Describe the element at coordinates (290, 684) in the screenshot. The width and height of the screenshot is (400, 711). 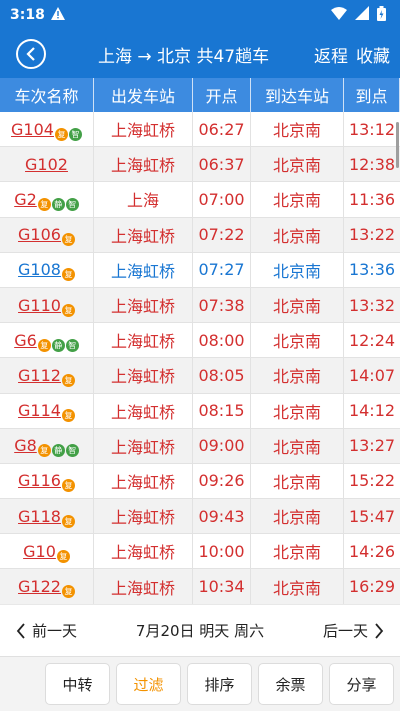
I see `remaining-tickets-button: 余票` at that location.